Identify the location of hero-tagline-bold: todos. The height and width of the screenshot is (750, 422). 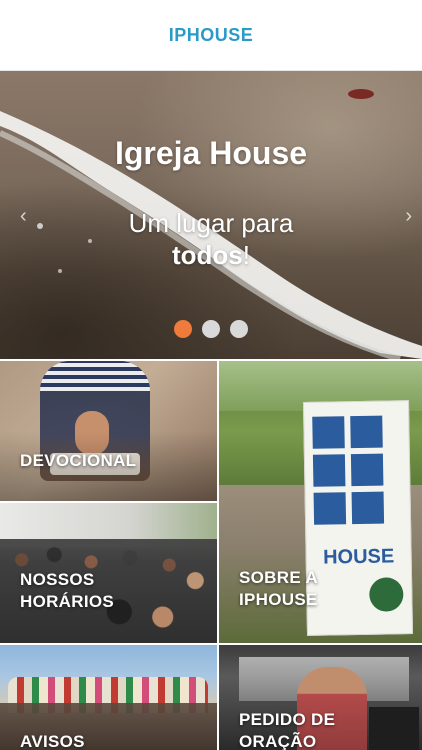
(207, 255).